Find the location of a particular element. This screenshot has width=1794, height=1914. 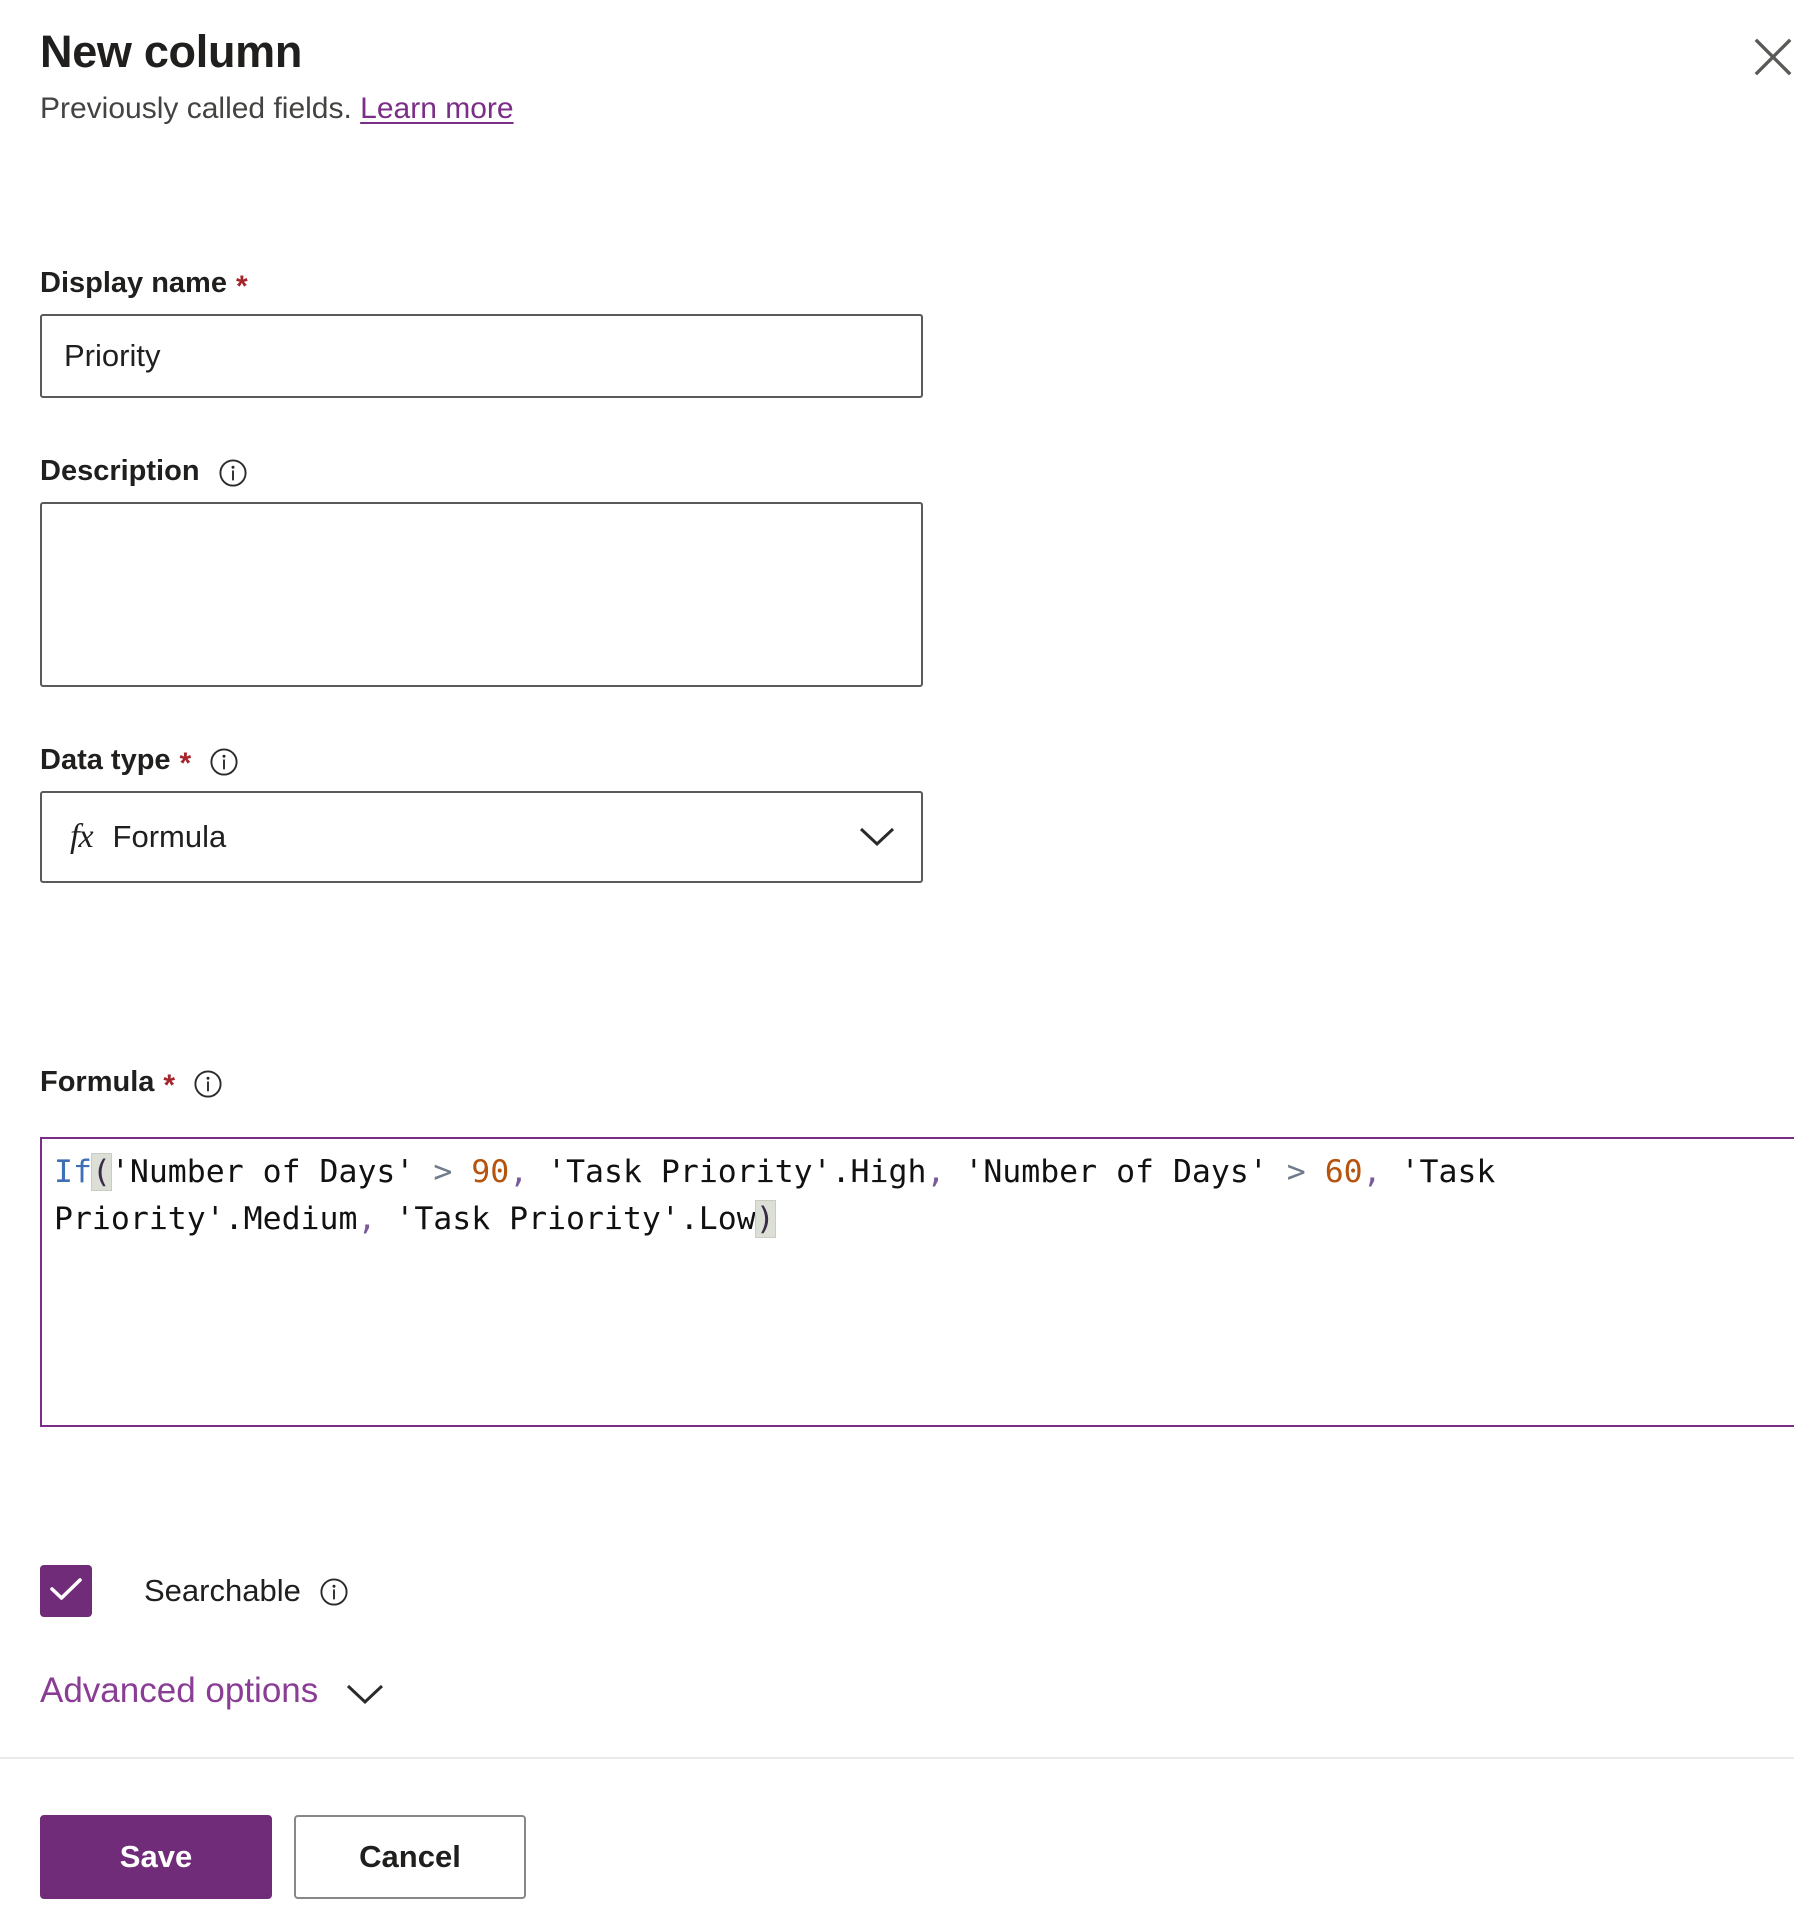

code-token: ) is located at coordinates (765, 1219).